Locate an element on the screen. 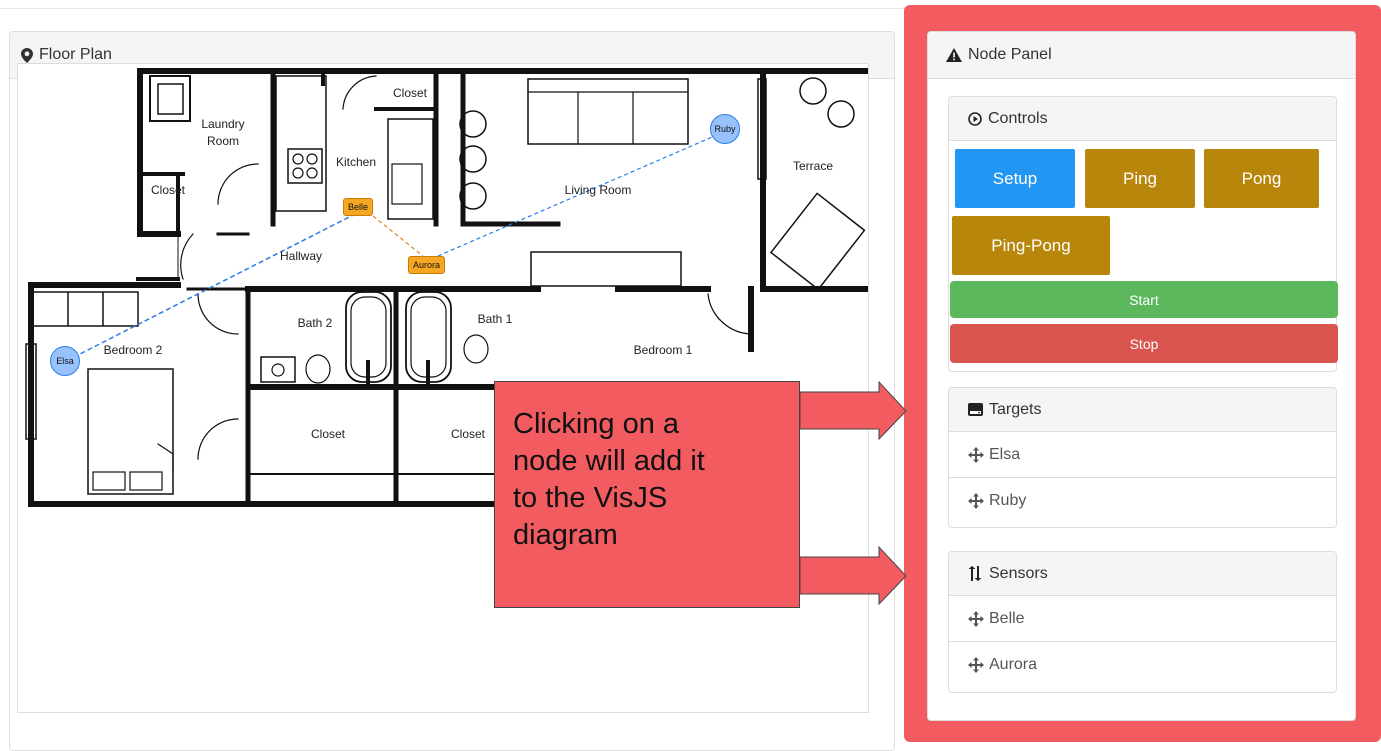 This screenshot has height=751, width=1381. node-panel-header: Node Panel is located at coordinates (1141, 55).